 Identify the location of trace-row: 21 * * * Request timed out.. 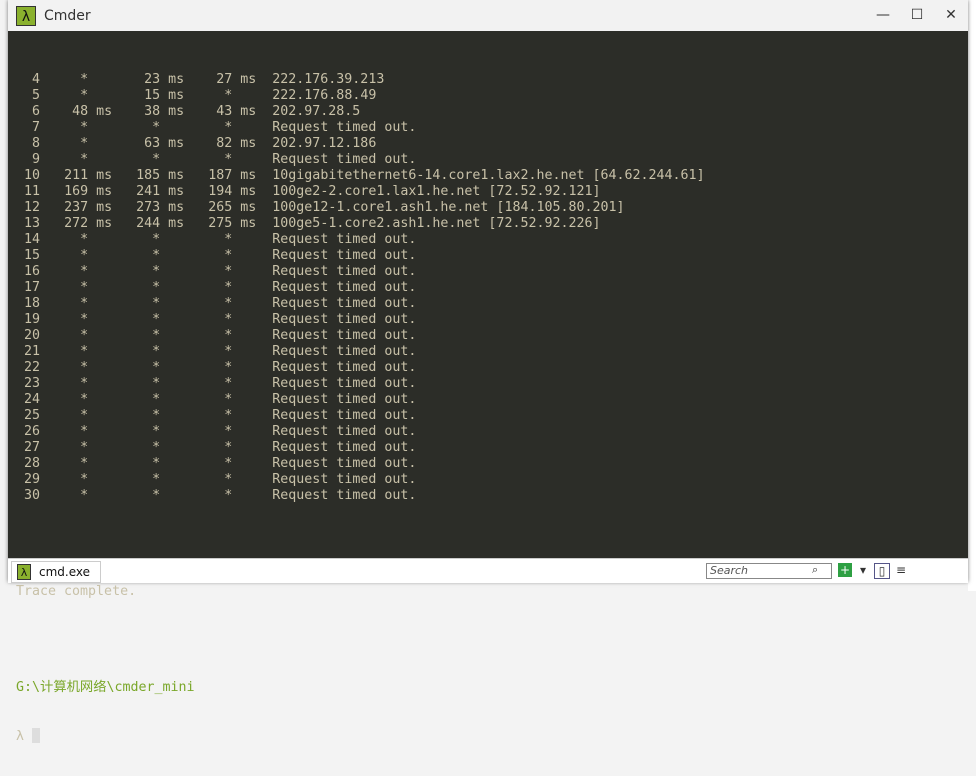
(360, 352).